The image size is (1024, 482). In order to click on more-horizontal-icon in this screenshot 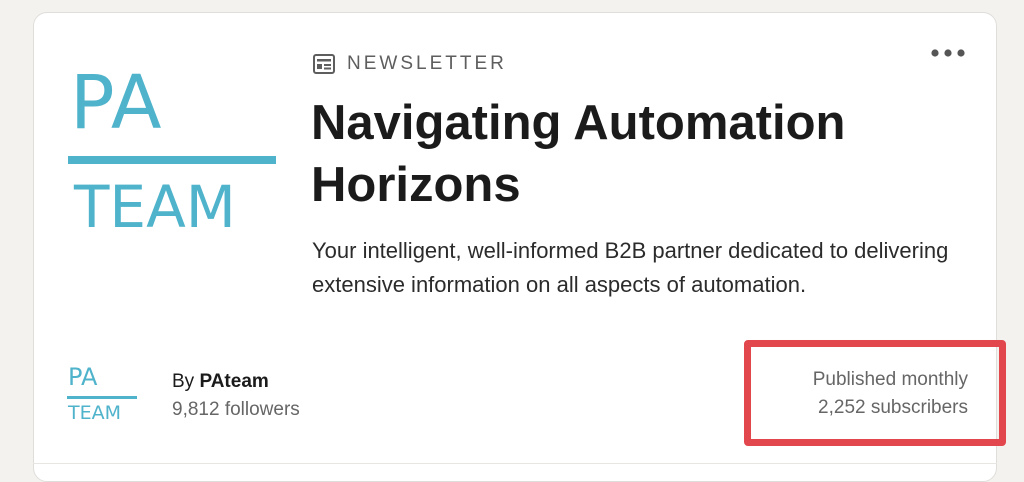, I will do `click(948, 53)`.